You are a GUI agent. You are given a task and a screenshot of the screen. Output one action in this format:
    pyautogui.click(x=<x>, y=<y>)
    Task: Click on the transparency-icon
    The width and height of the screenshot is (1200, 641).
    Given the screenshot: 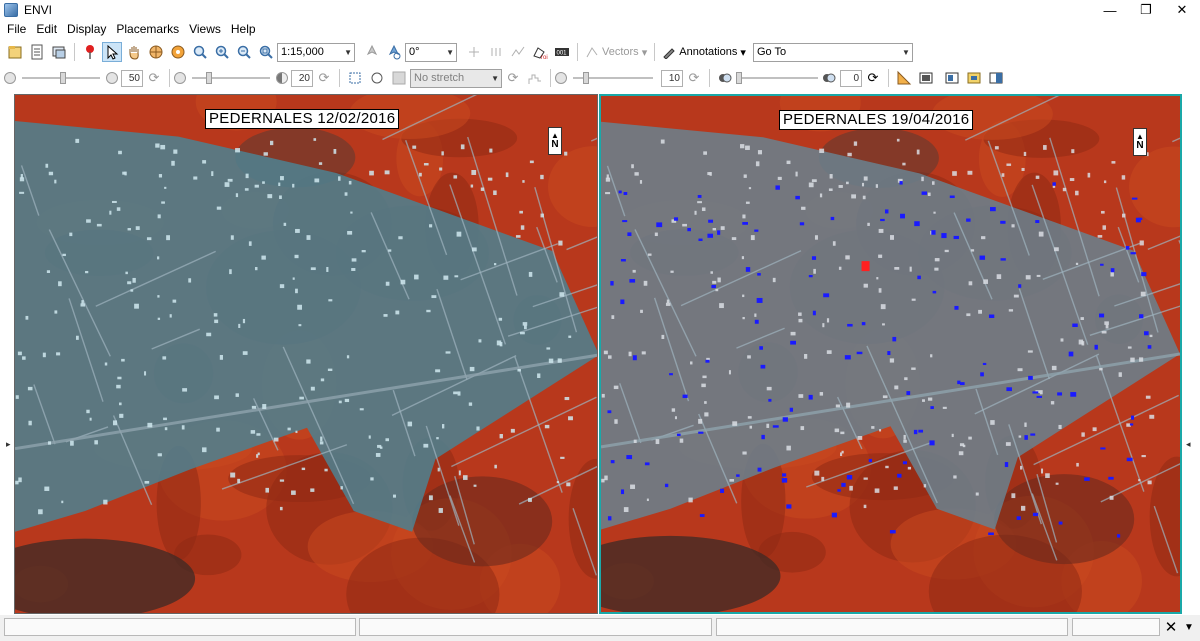 What is the action you would take?
    pyautogui.click(x=725, y=78)
    